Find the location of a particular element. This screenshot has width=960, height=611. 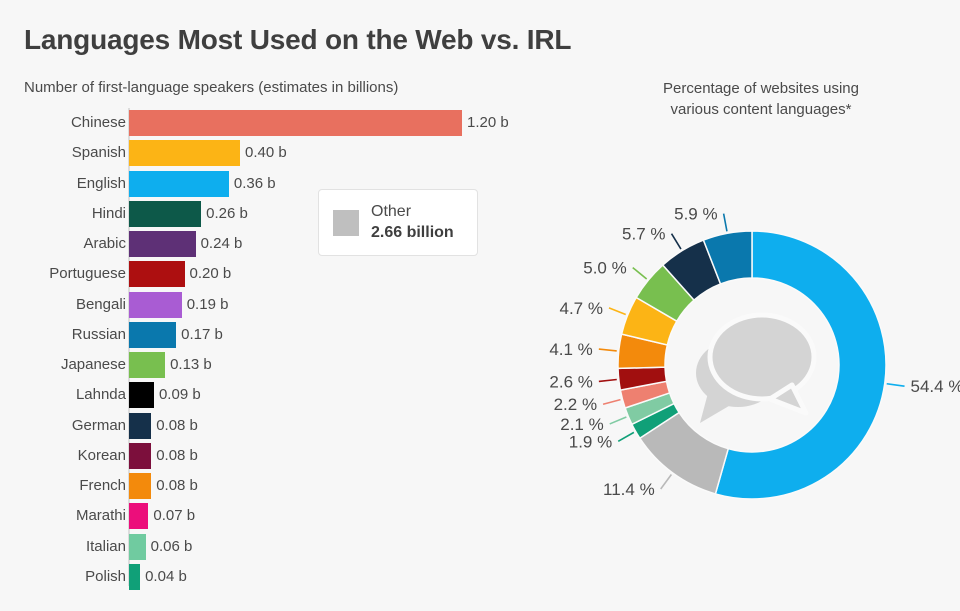

bar-category-label: Polish is located at coordinates (105, 576).